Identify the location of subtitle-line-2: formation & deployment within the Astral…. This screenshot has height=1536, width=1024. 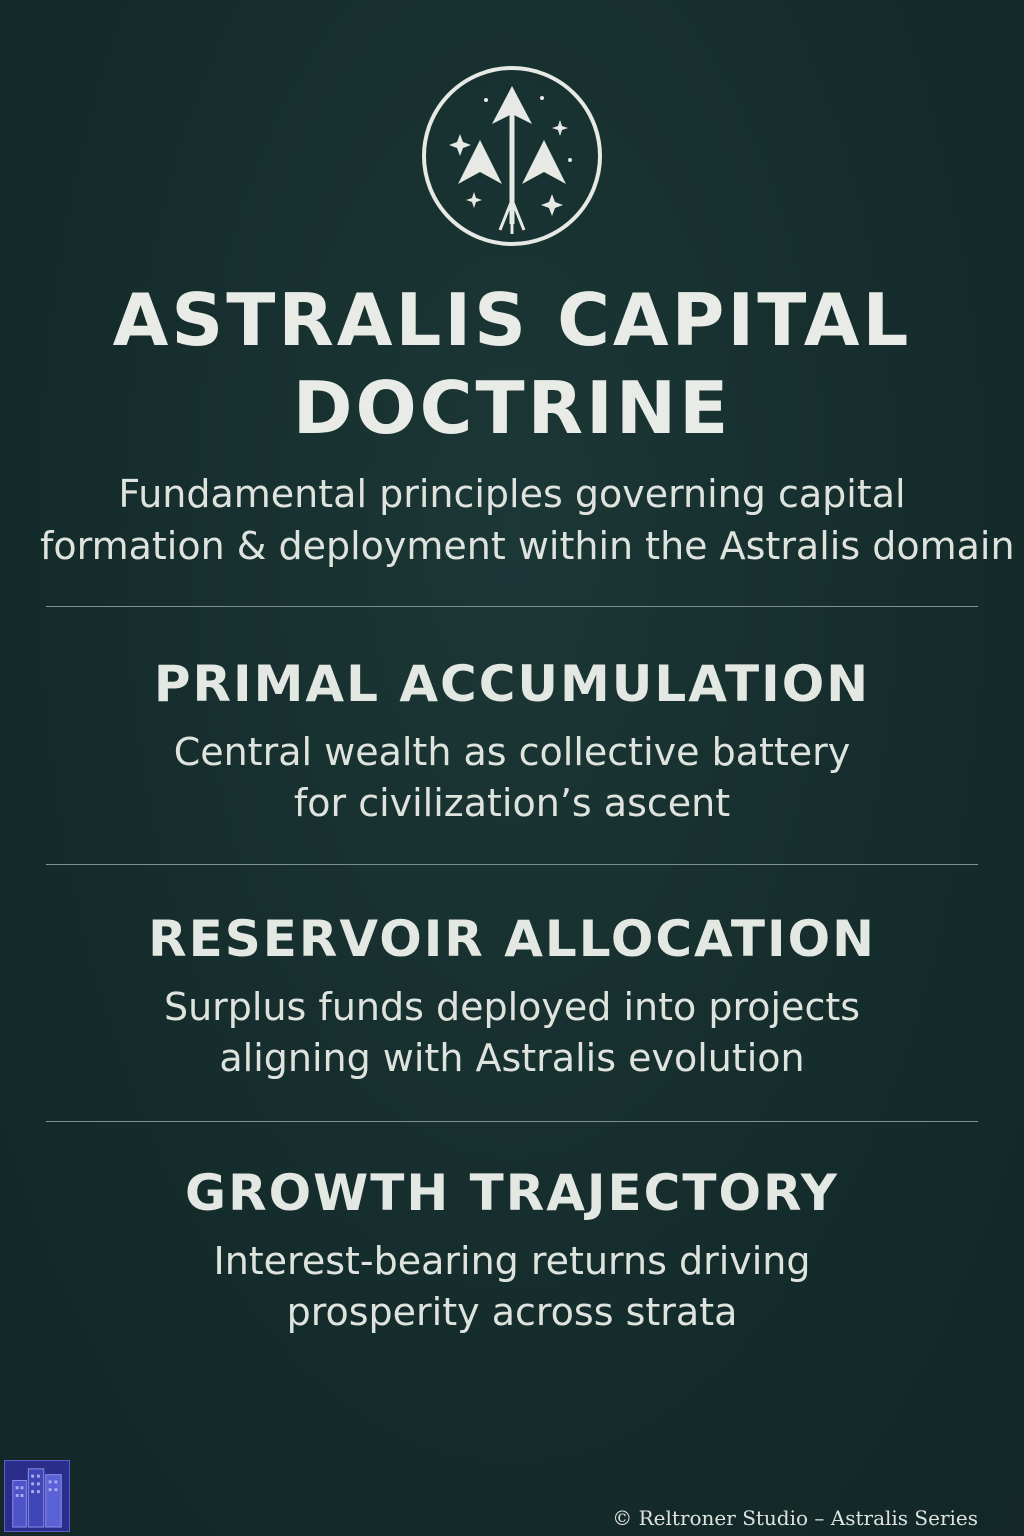
(527, 546).